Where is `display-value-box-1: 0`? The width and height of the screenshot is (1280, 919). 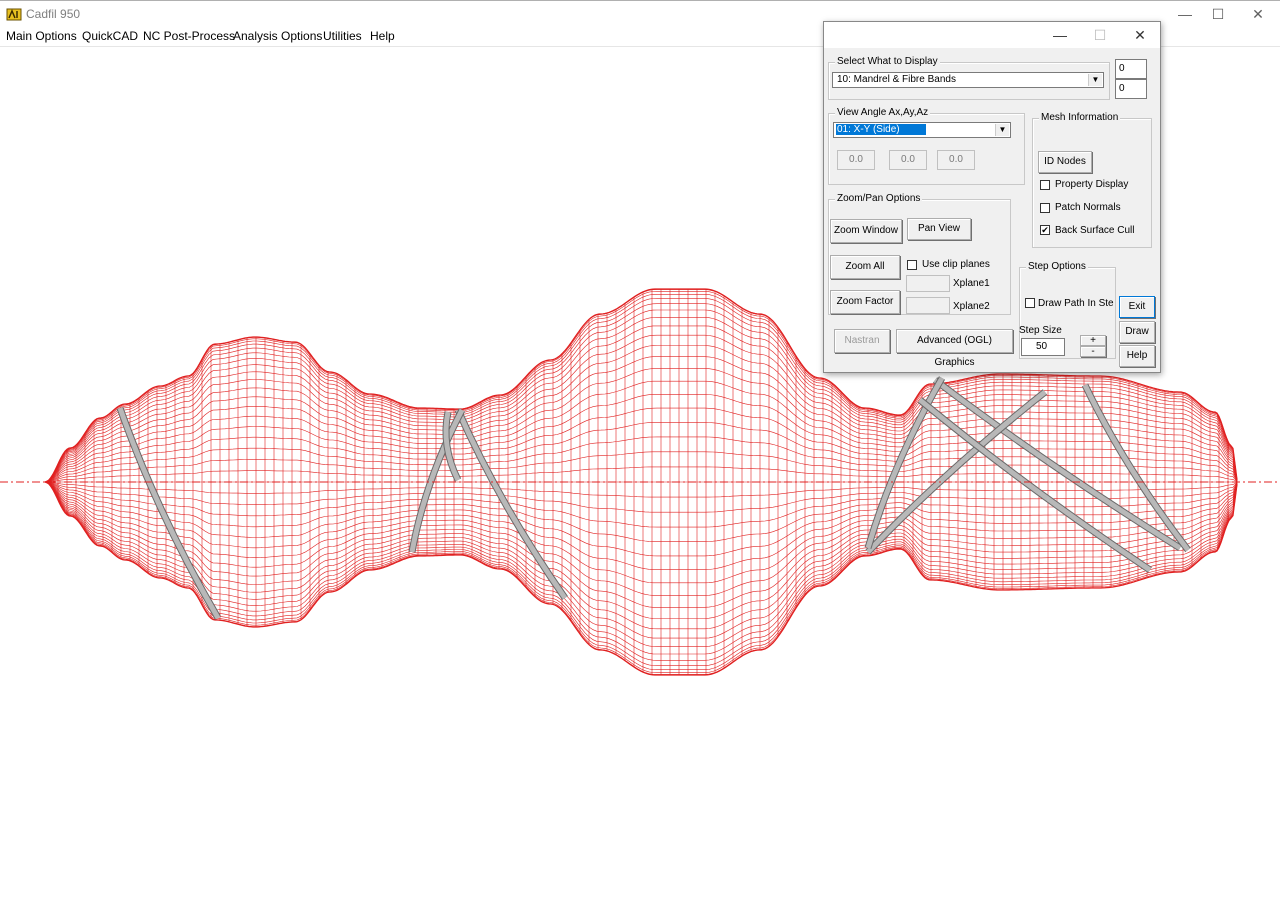
display-value-box-1: 0 is located at coordinates (1131, 69).